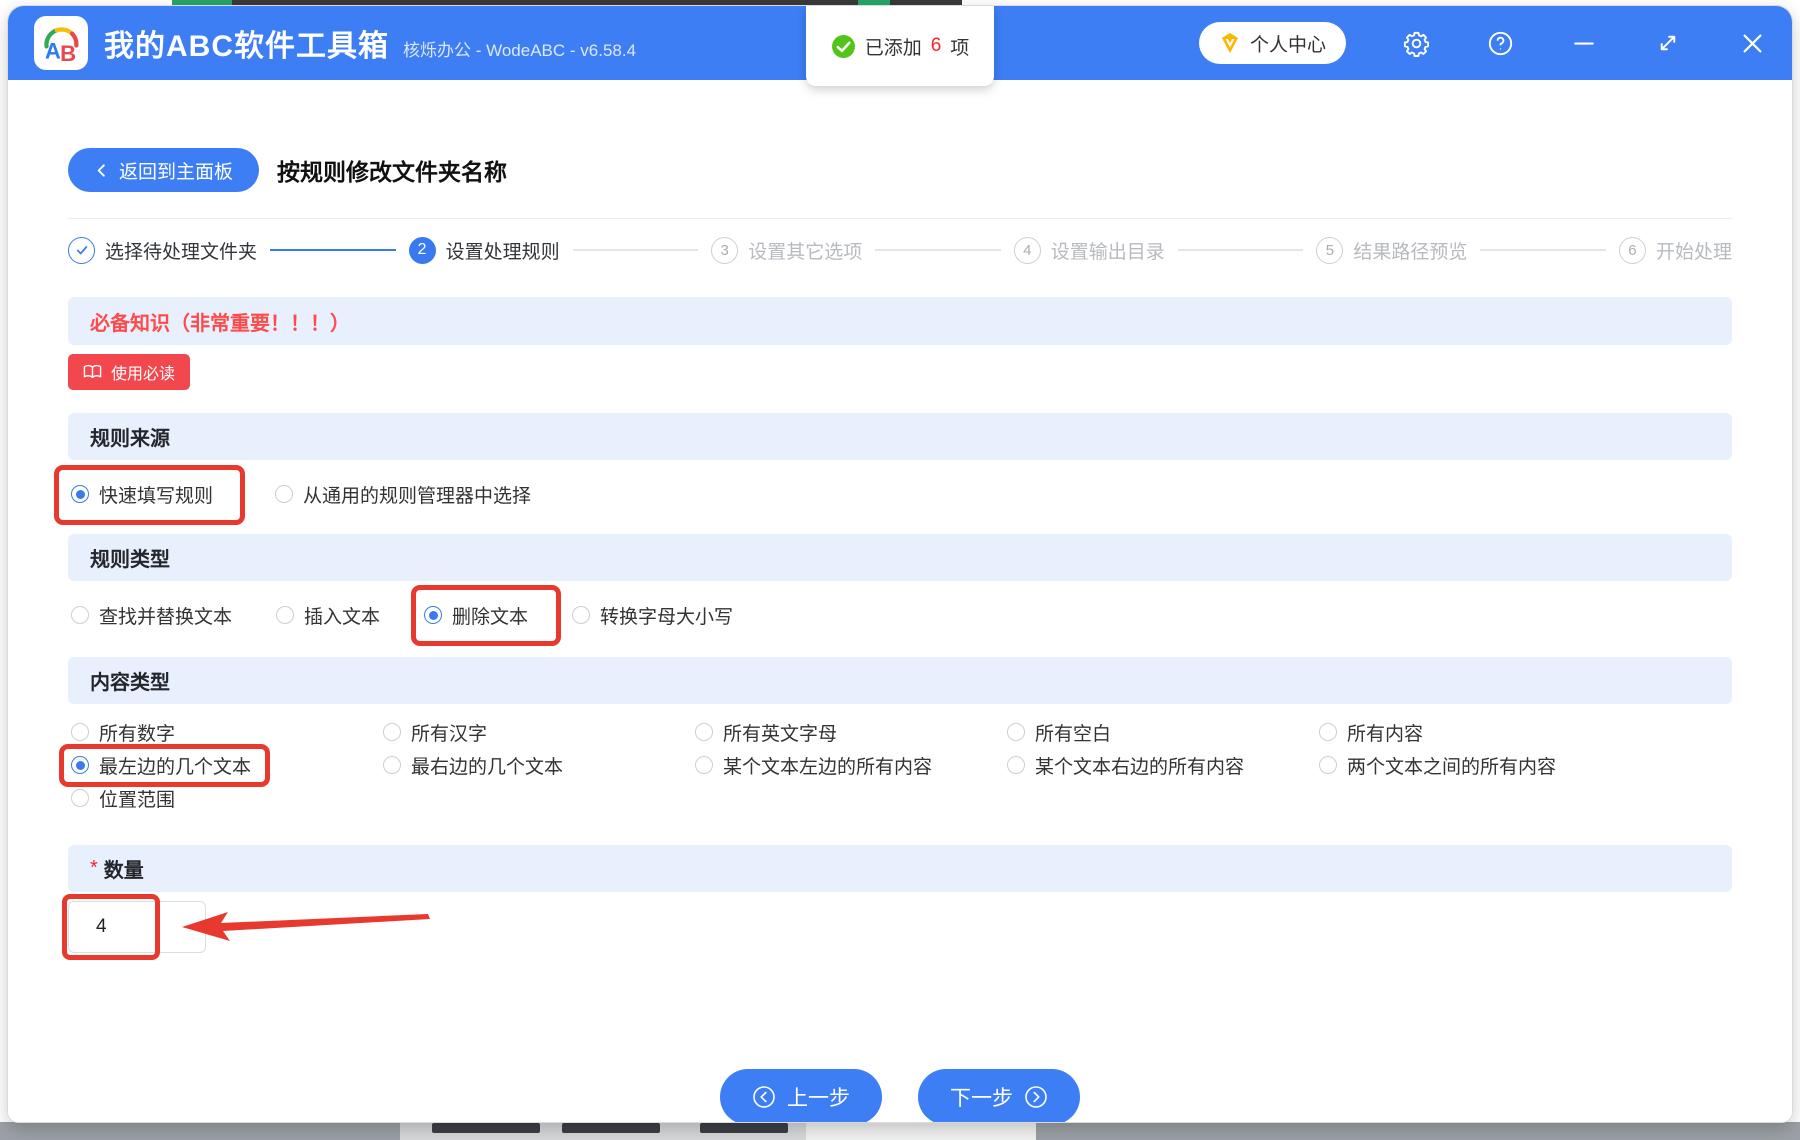 The width and height of the screenshot is (1800, 1140). I want to click on step-1-select-folders: 选择待处理文件夹, so click(162, 250).